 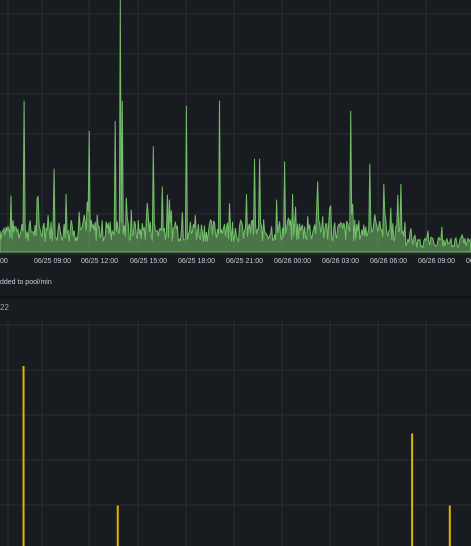 What do you see at coordinates (436, 261) in the screenshot?
I see `x-tick-label: 06/26 09:00` at bounding box center [436, 261].